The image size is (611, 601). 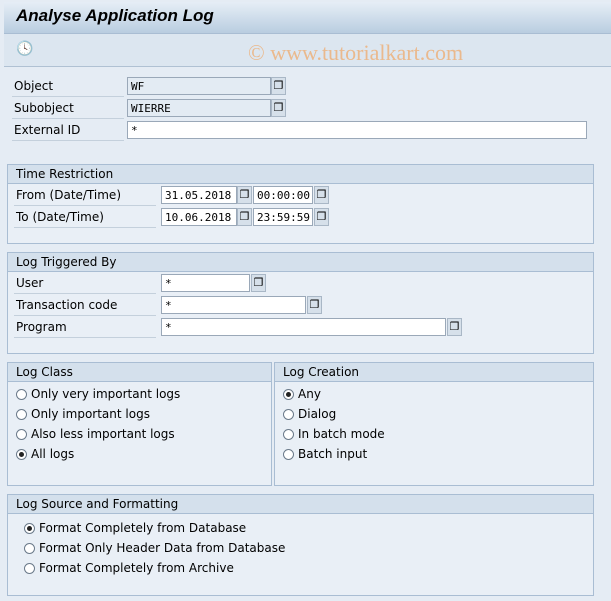 What do you see at coordinates (53, 454) in the screenshot?
I see `option-label: All logs` at bounding box center [53, 454].